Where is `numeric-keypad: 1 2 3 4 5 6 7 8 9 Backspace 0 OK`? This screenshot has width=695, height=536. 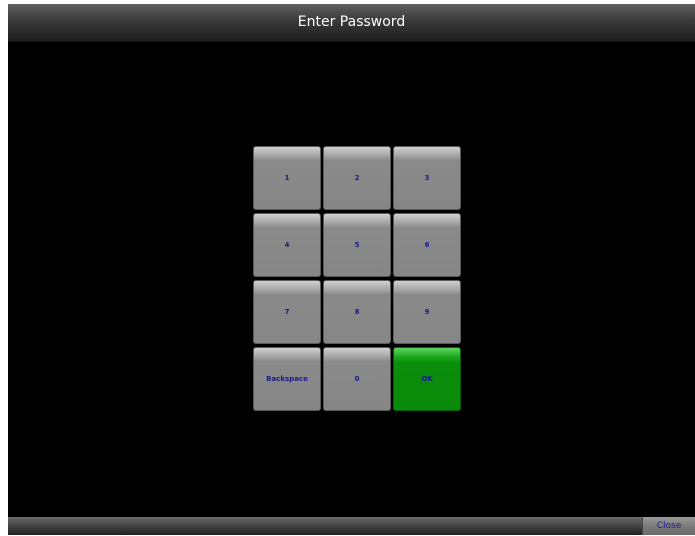
numeric-keypad: 1 2 3 4 5 6 7 8 9 Backspace 0 OK is located at coordinates (357, 279).